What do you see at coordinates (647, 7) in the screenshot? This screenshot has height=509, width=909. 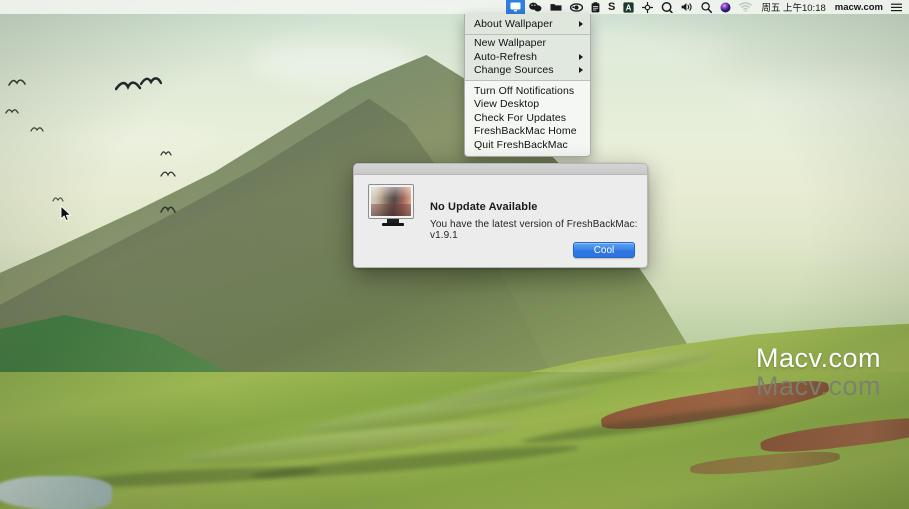 I see `menubar-icon-crosshair` at bounding box center [647, 7].